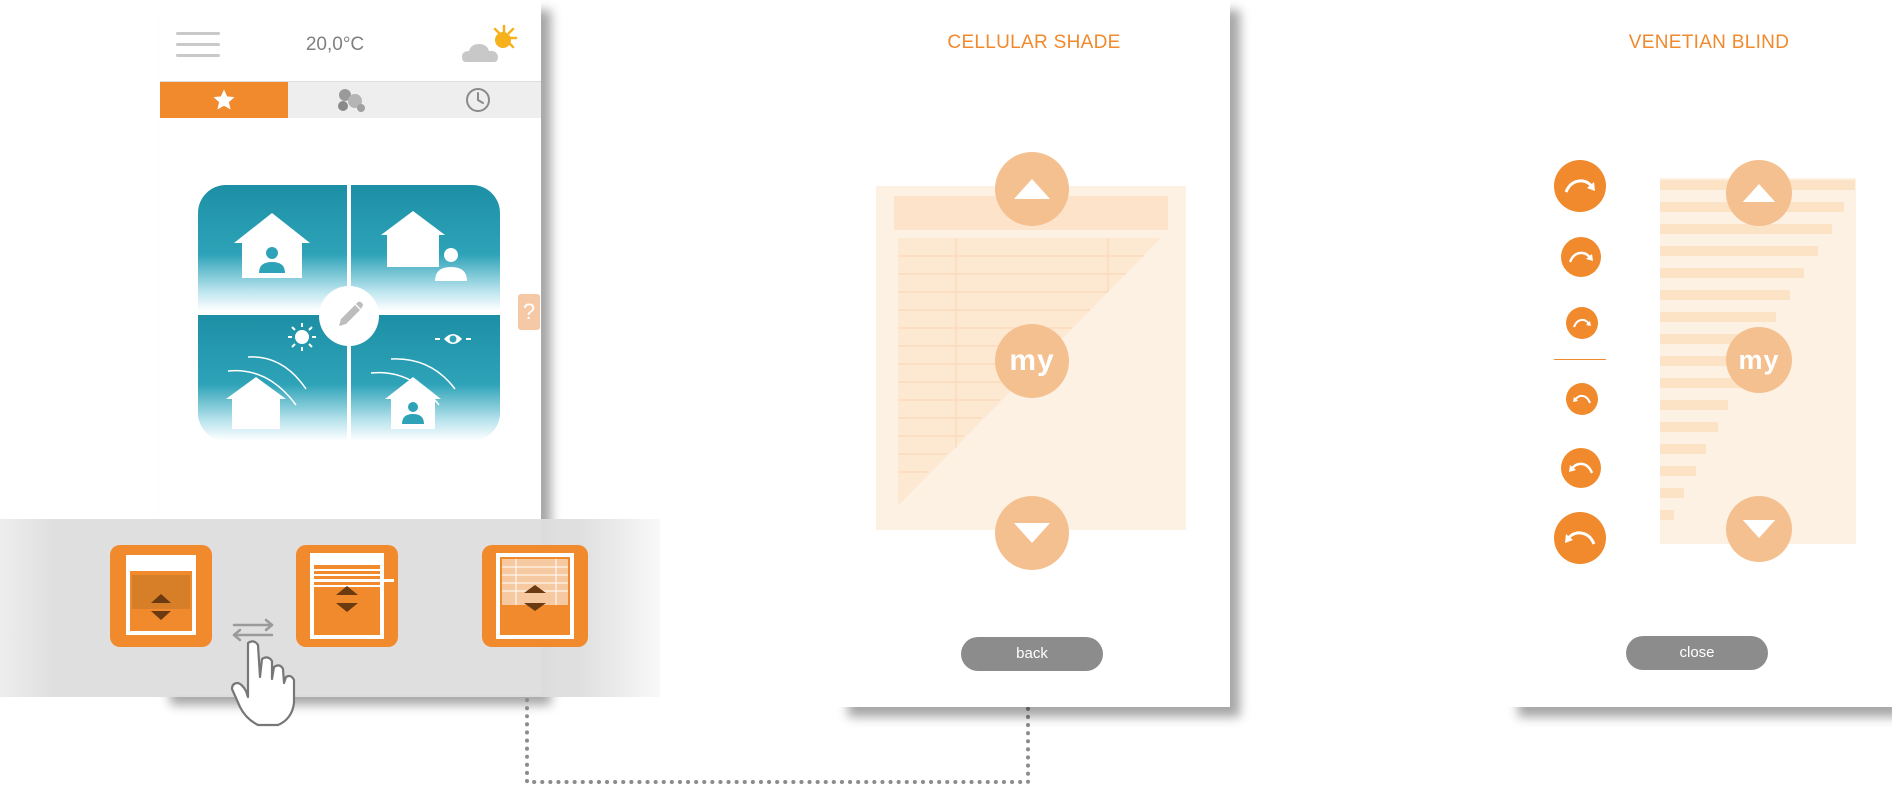 The height and width of the screenshot is (786, 1892). I want to click on tilt-close-small-button, so click(1582, 399).